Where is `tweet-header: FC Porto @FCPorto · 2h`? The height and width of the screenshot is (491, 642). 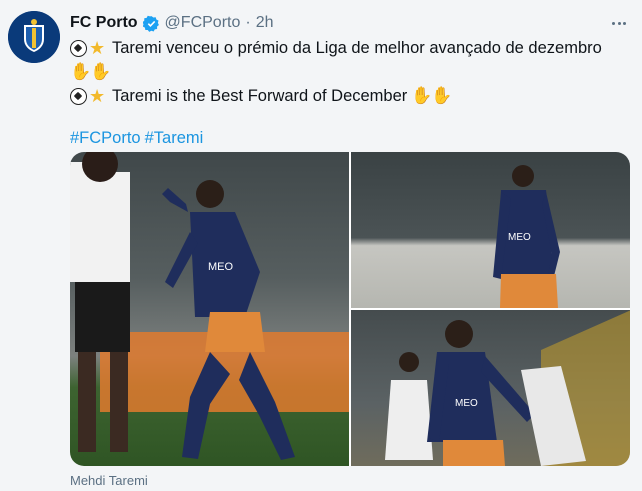 tweet-header: FC Porto @FCPorto · 2h is located at coordinates (351, 23).